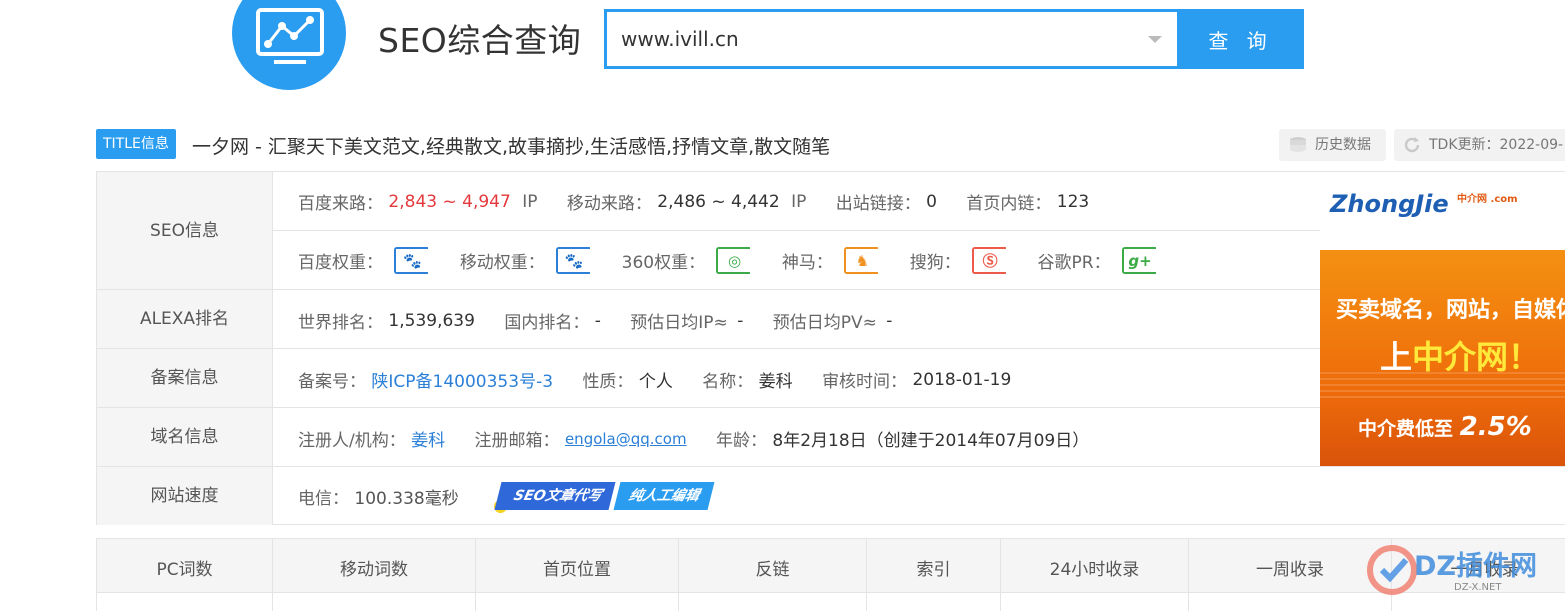 Image resolution: width=1565 pixels, height=611 pixels. Describe the element at coordinates (931, 201) in the screenshot. I see `outbound-links-value: 0` at that location.